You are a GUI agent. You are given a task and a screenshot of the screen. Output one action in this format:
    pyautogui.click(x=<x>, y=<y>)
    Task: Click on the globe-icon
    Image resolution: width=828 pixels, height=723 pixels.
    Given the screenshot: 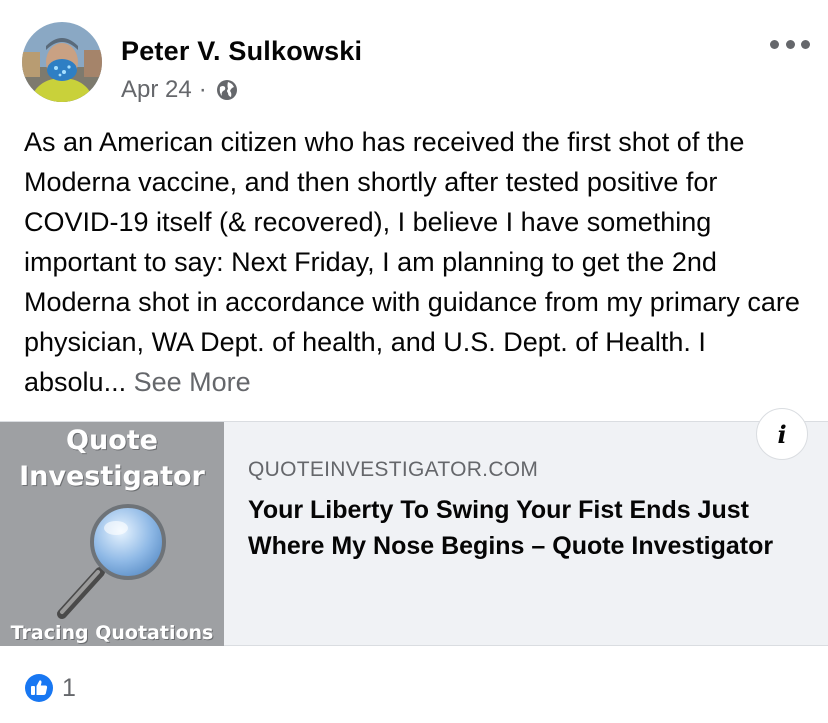 What is the action you would take?
    pyautogui.click(x=227, y=90)
    